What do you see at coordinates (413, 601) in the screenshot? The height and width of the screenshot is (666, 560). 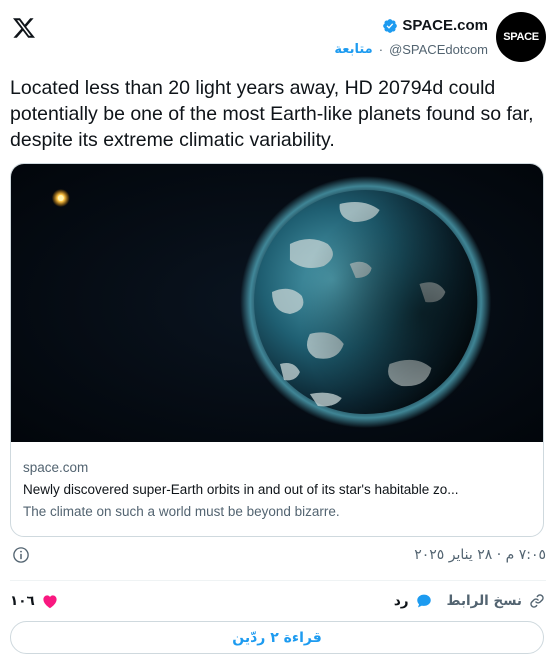 I see `reply-button: رد` at bounding box center [413, 601].